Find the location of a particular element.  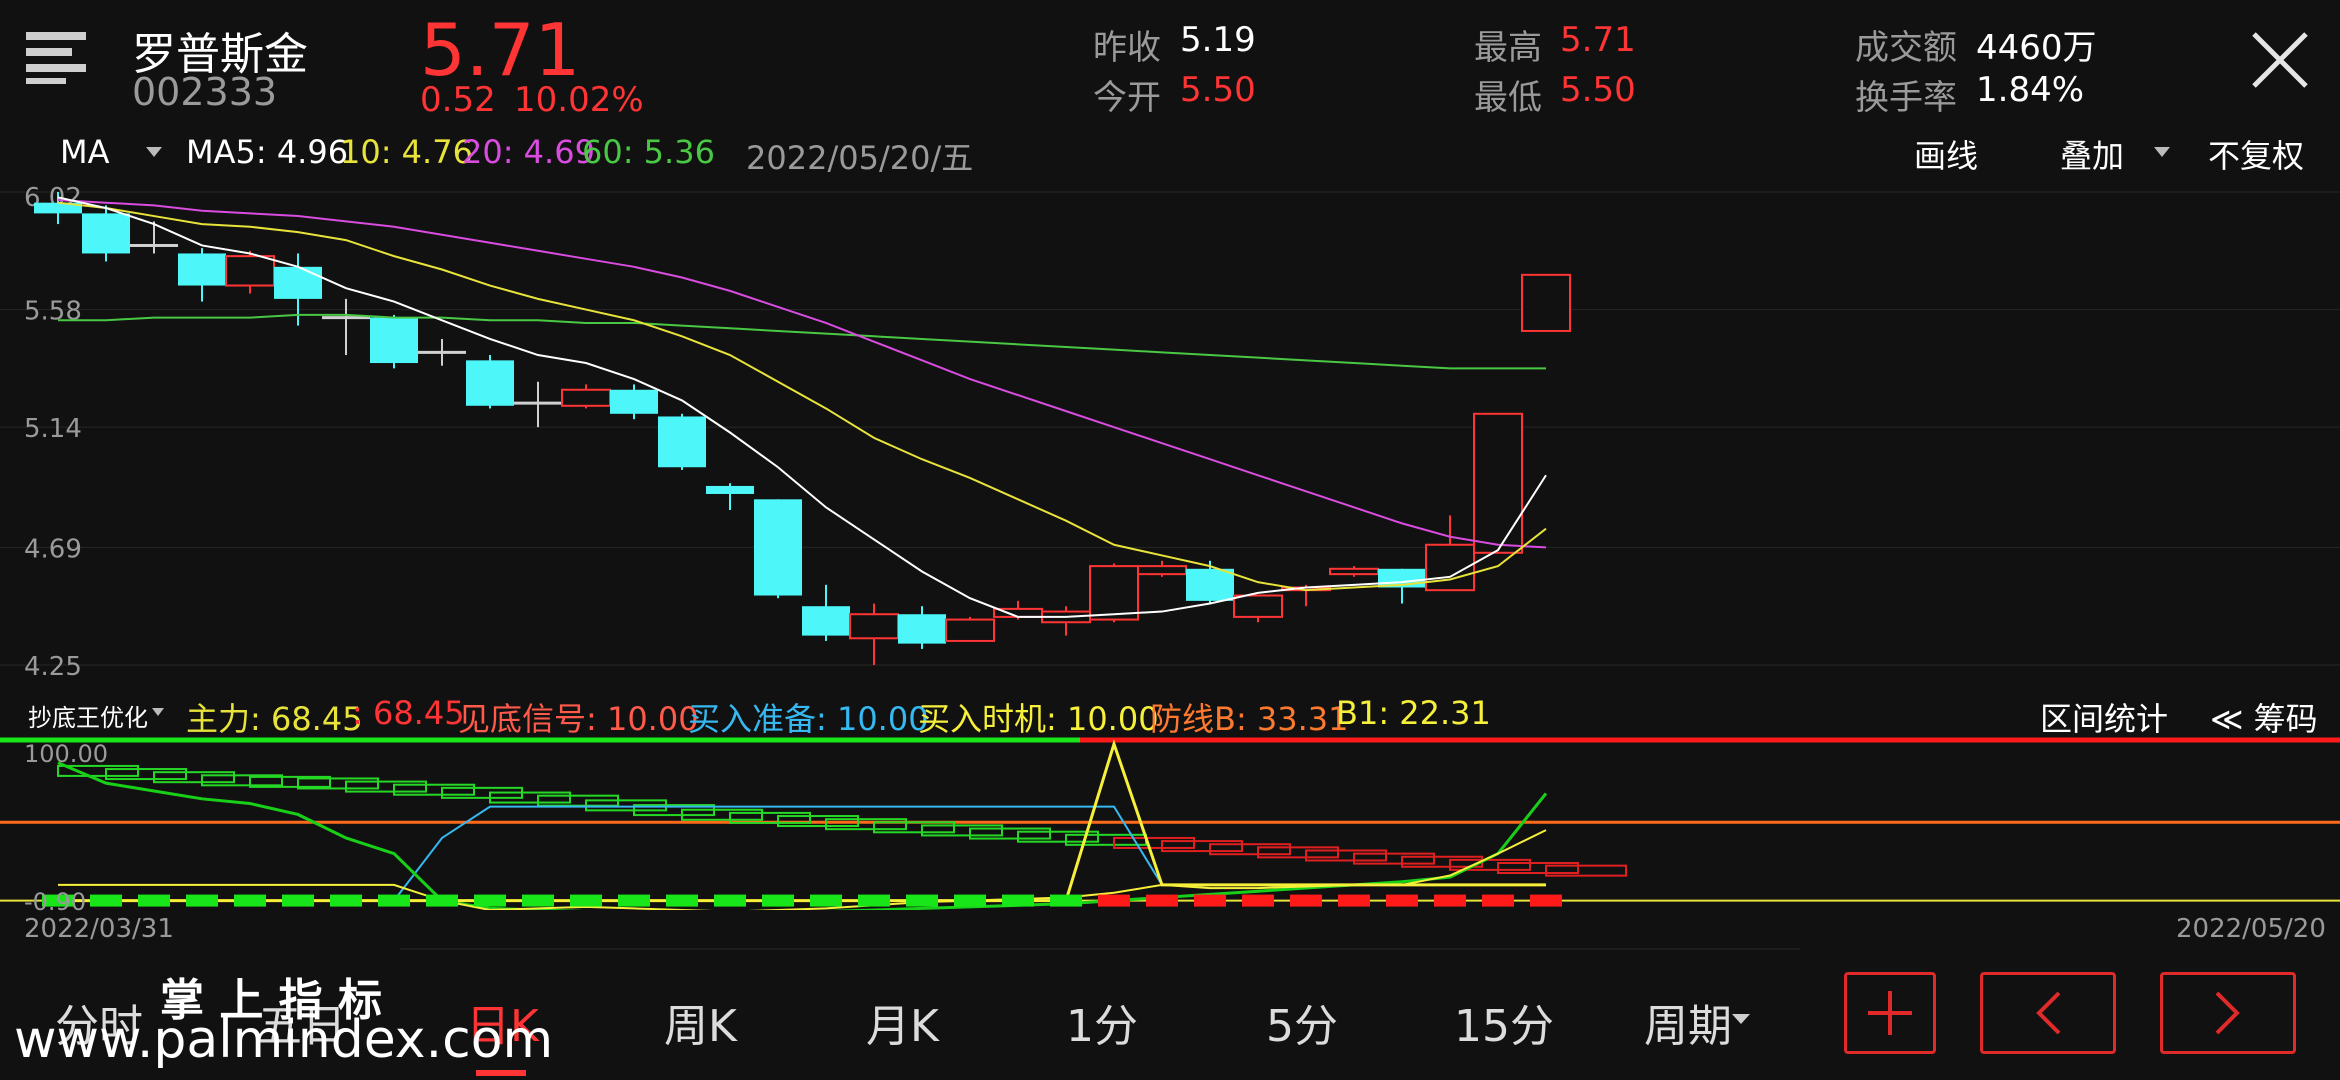

period-dropdown-icon is located at coordinates (1741, 1019).